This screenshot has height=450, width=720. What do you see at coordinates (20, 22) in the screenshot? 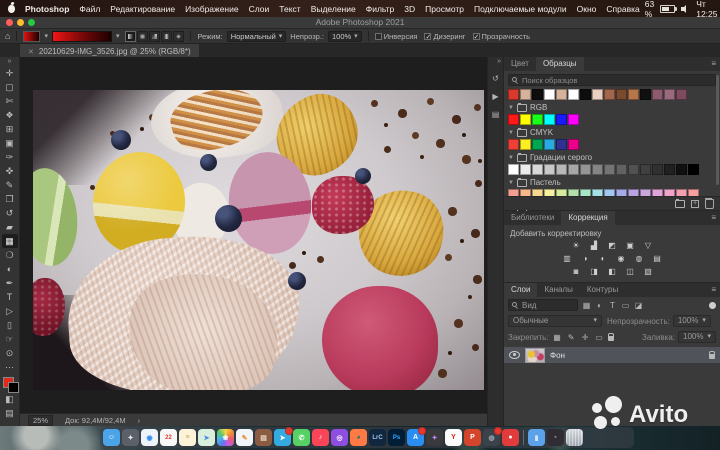
I see `minimize-window-button` at bounding box center [20, 22].